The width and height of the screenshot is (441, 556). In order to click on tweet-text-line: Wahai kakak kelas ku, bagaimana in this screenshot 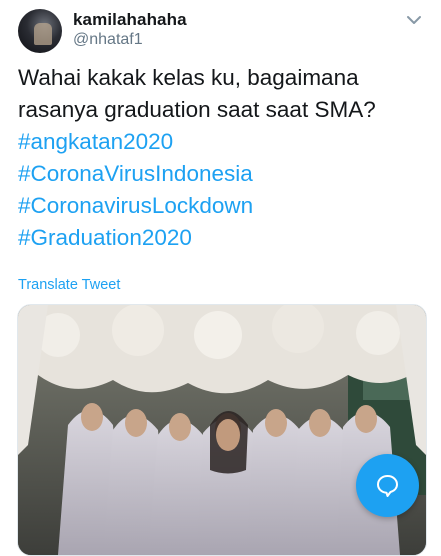, I will do `click(188, 77)`.